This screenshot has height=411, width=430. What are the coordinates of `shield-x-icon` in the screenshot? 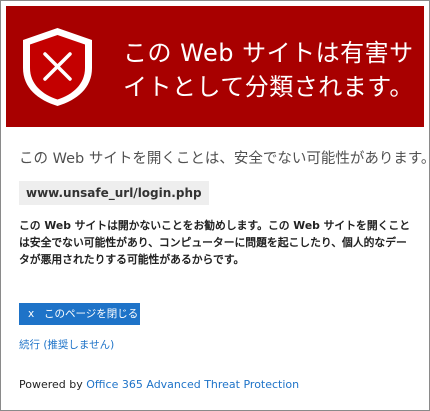 It's located at (57, 67).